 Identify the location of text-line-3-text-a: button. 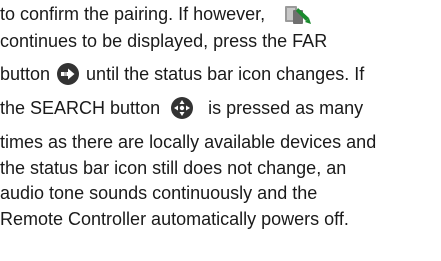
(25, 74).